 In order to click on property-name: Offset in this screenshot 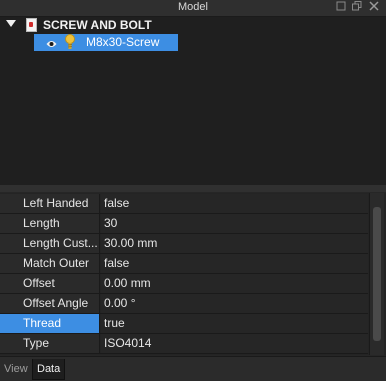, I will do `click(50, 283)`.